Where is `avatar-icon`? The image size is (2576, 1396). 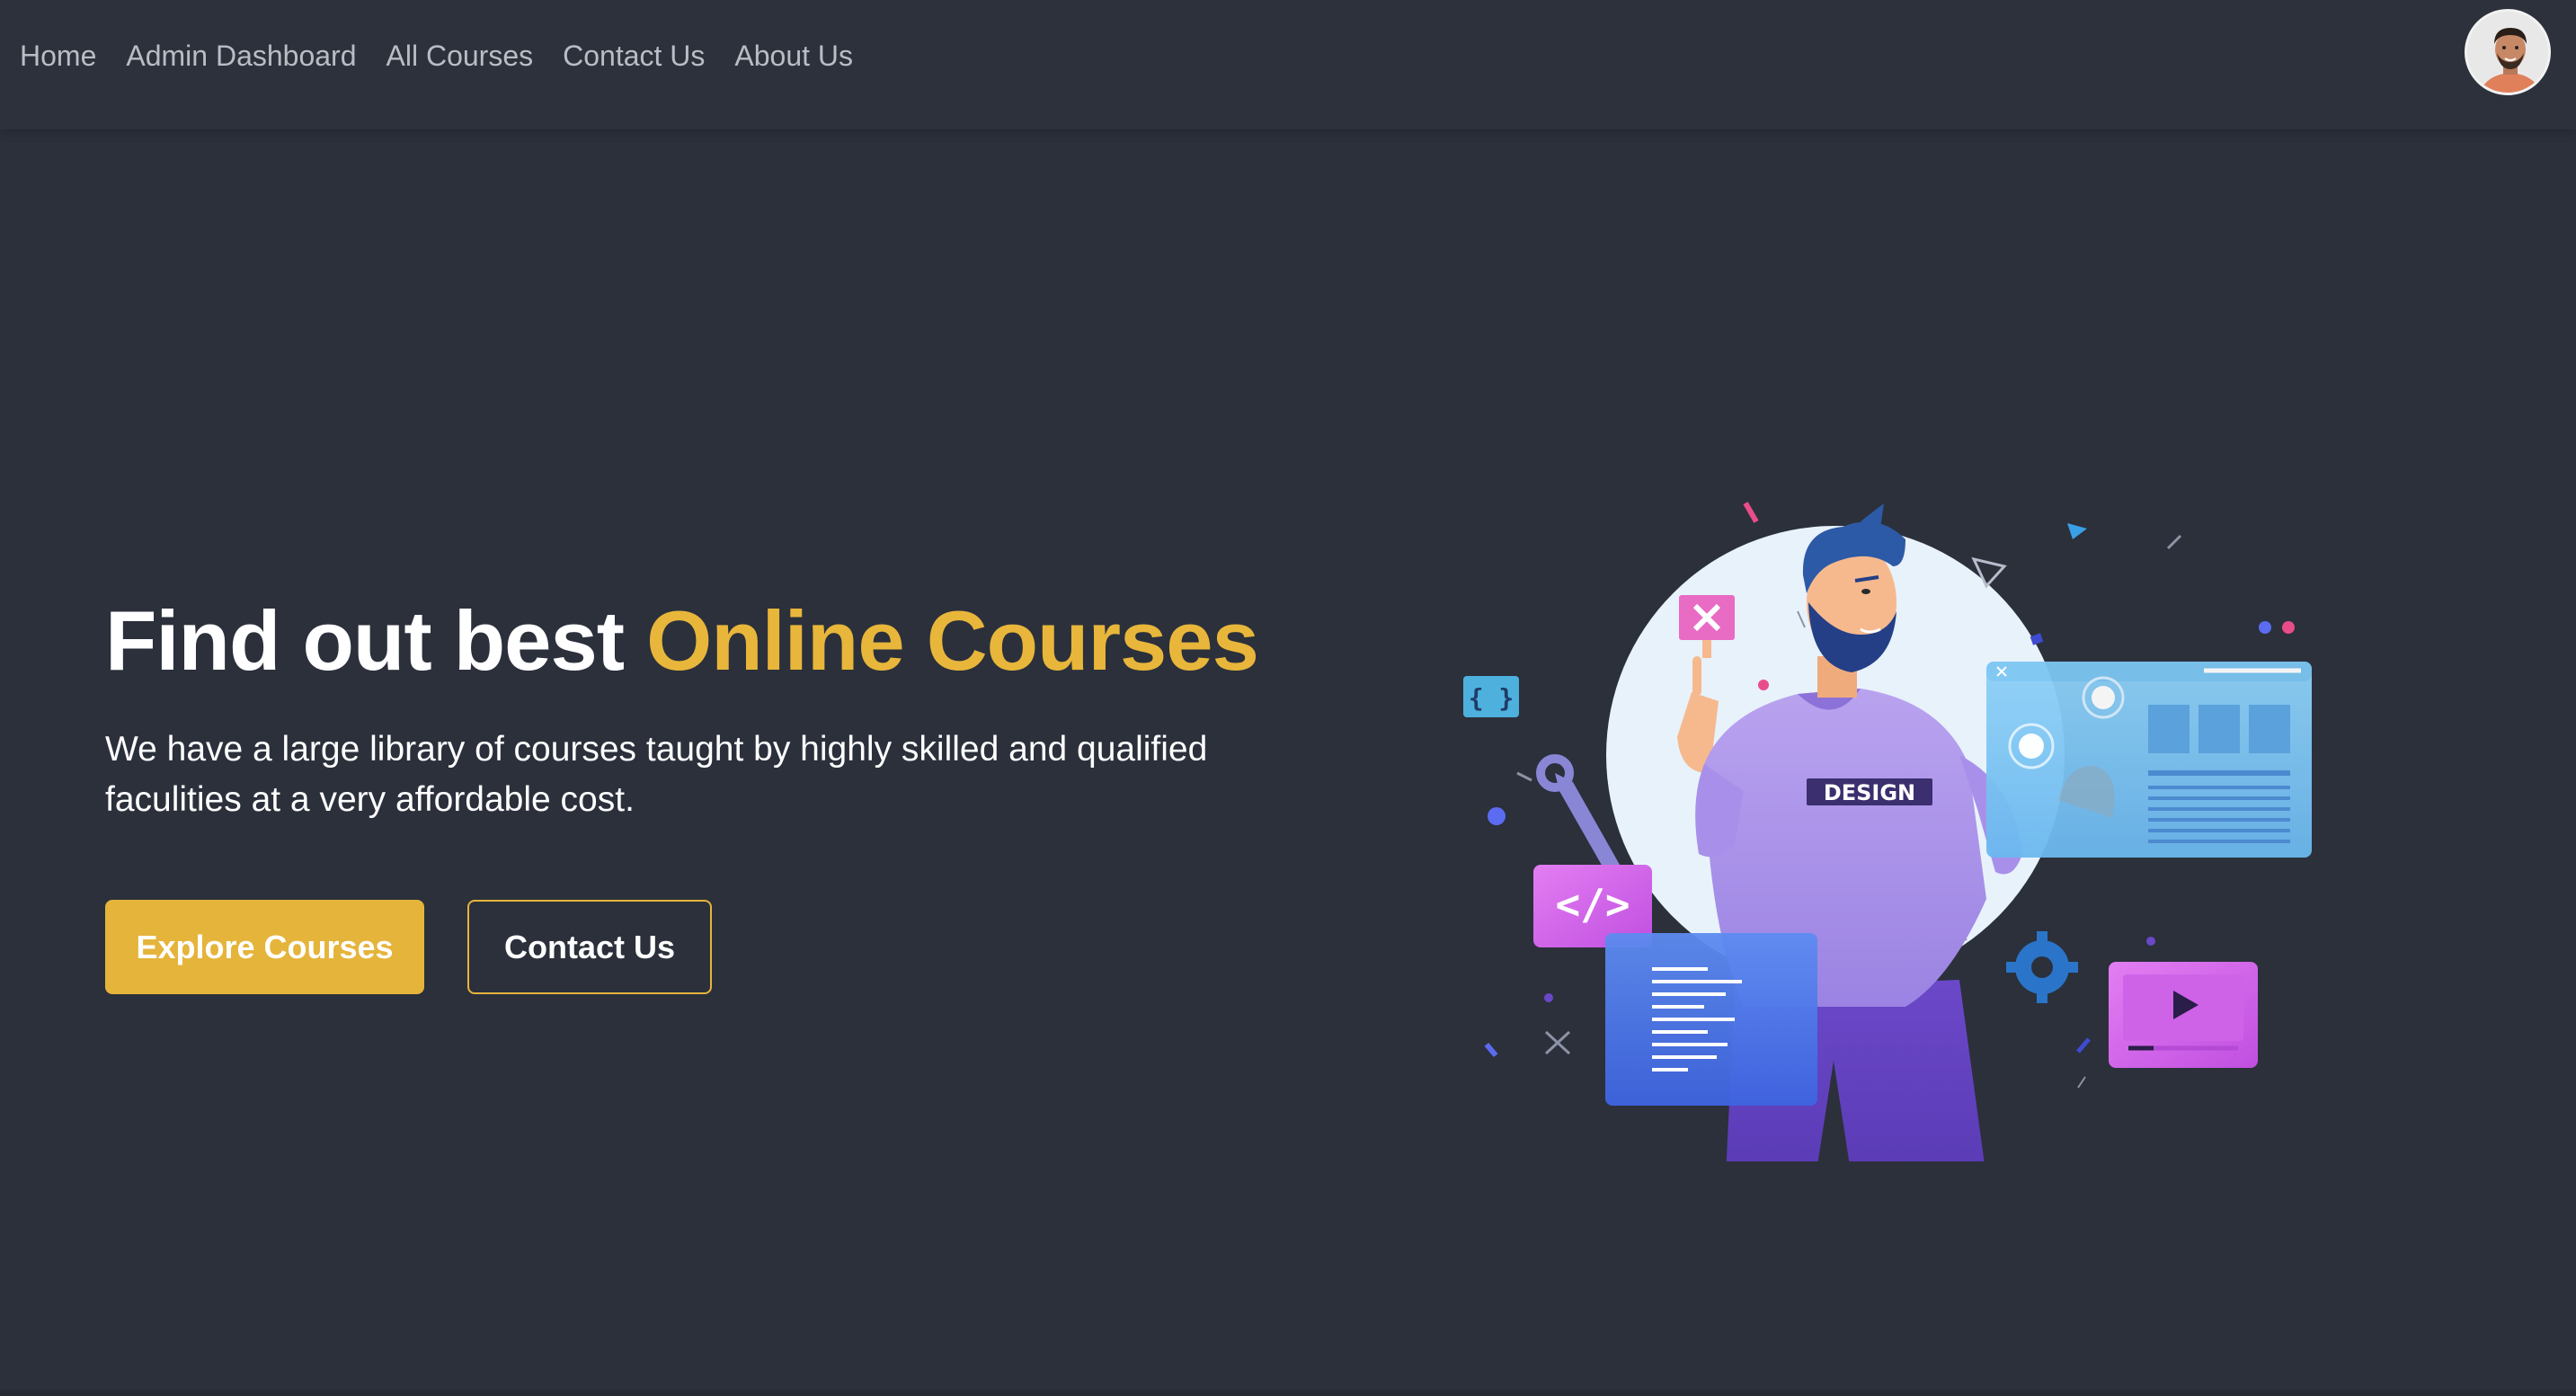
avatar-icon is located at coordinates (2507, 52).